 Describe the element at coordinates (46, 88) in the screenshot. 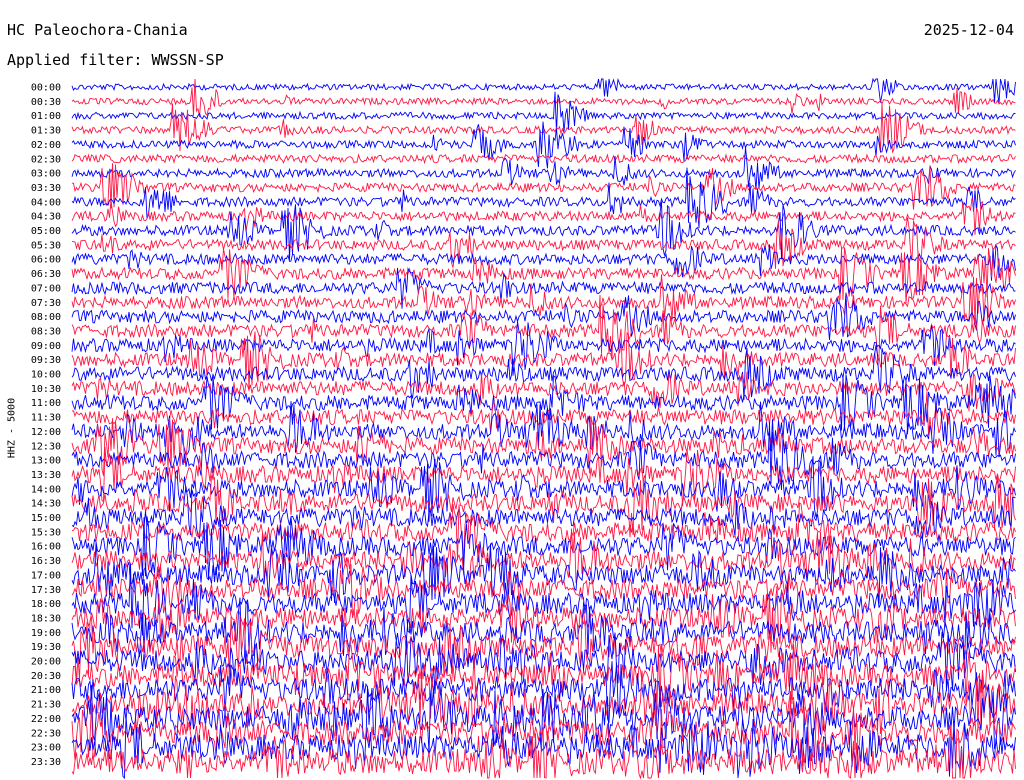

I see `row-time-label: 00:00` at that location.